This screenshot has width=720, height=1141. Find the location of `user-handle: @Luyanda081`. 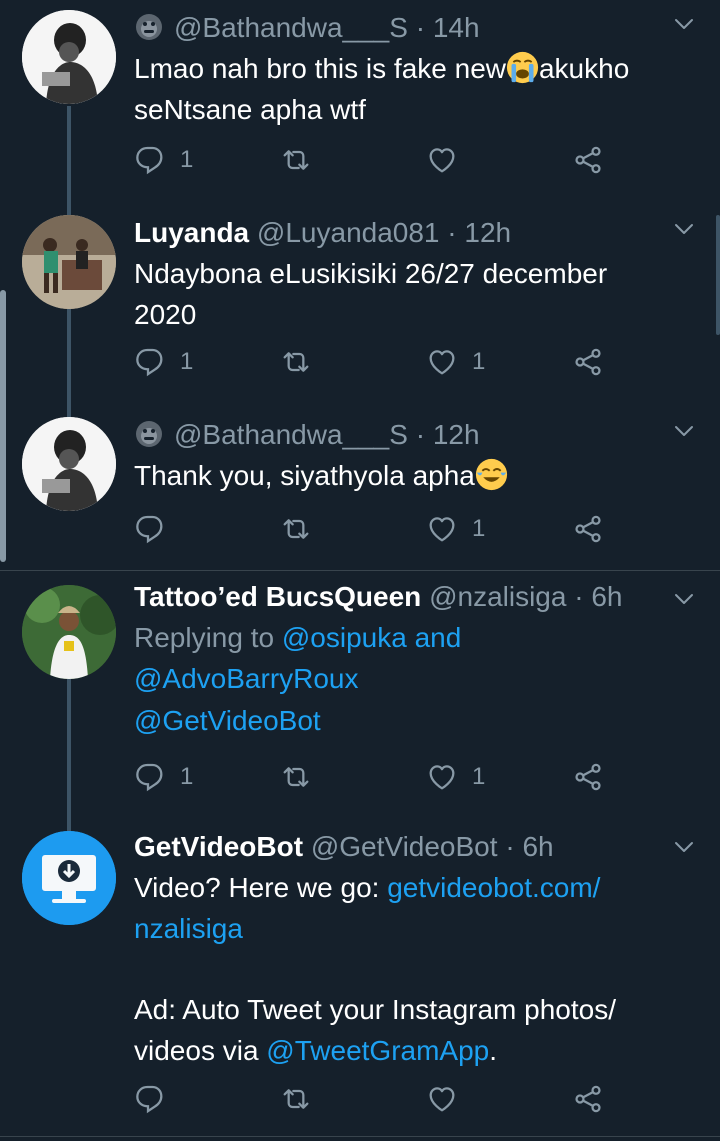

user-handle: @Luyanda081 is located at coordinates (348, 232).